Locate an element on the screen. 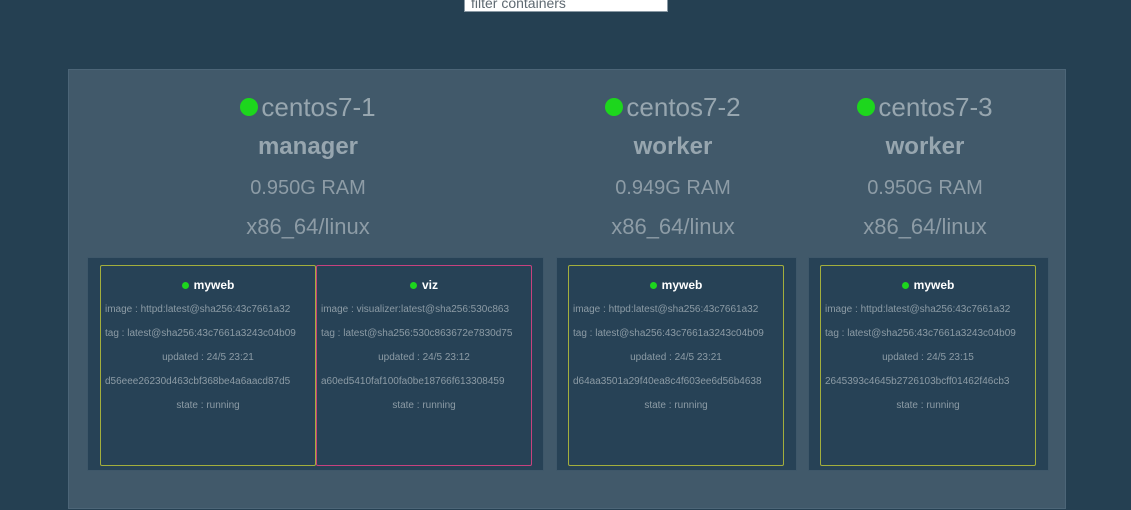 The width and height of the screenshot is (1131, 510). filter-containers-input is located at coordinates (566, 6).